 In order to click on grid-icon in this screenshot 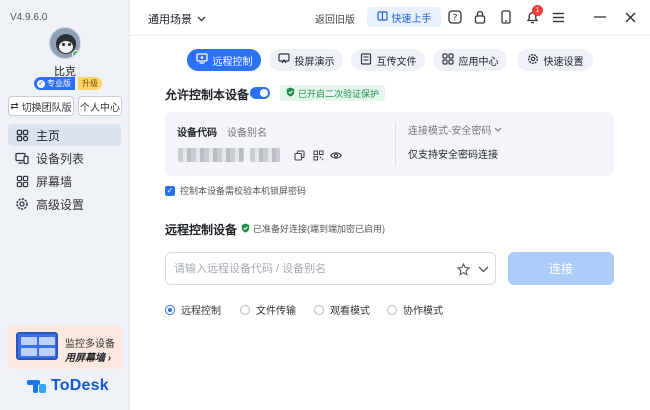, I will do `click(22, 181)`.